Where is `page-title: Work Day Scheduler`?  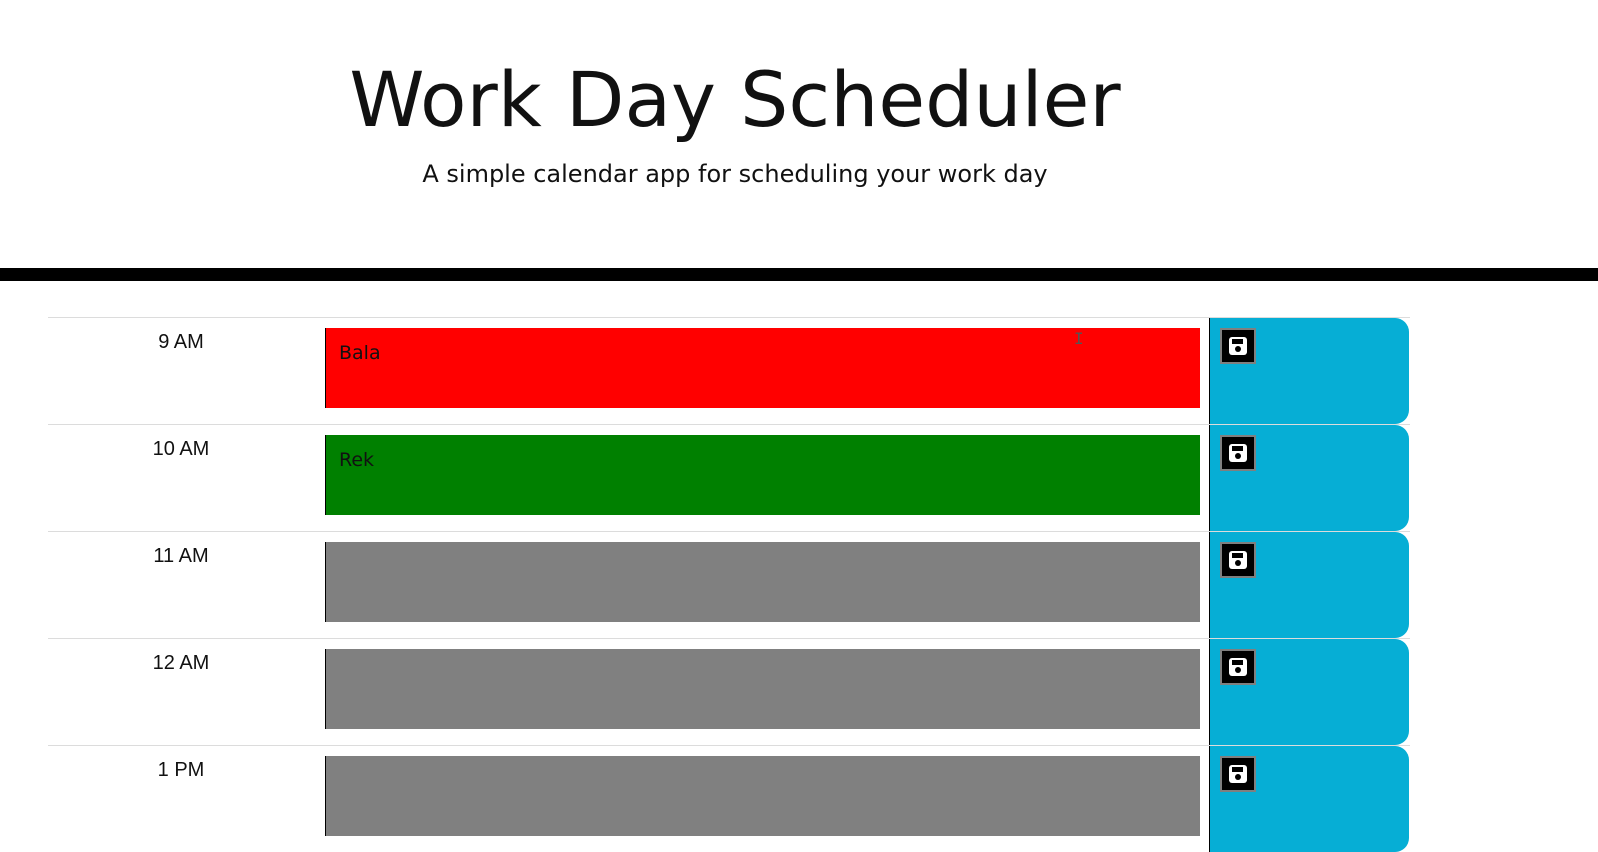 page-title: Work Day Scheduler is located at coordinates (735, 99).